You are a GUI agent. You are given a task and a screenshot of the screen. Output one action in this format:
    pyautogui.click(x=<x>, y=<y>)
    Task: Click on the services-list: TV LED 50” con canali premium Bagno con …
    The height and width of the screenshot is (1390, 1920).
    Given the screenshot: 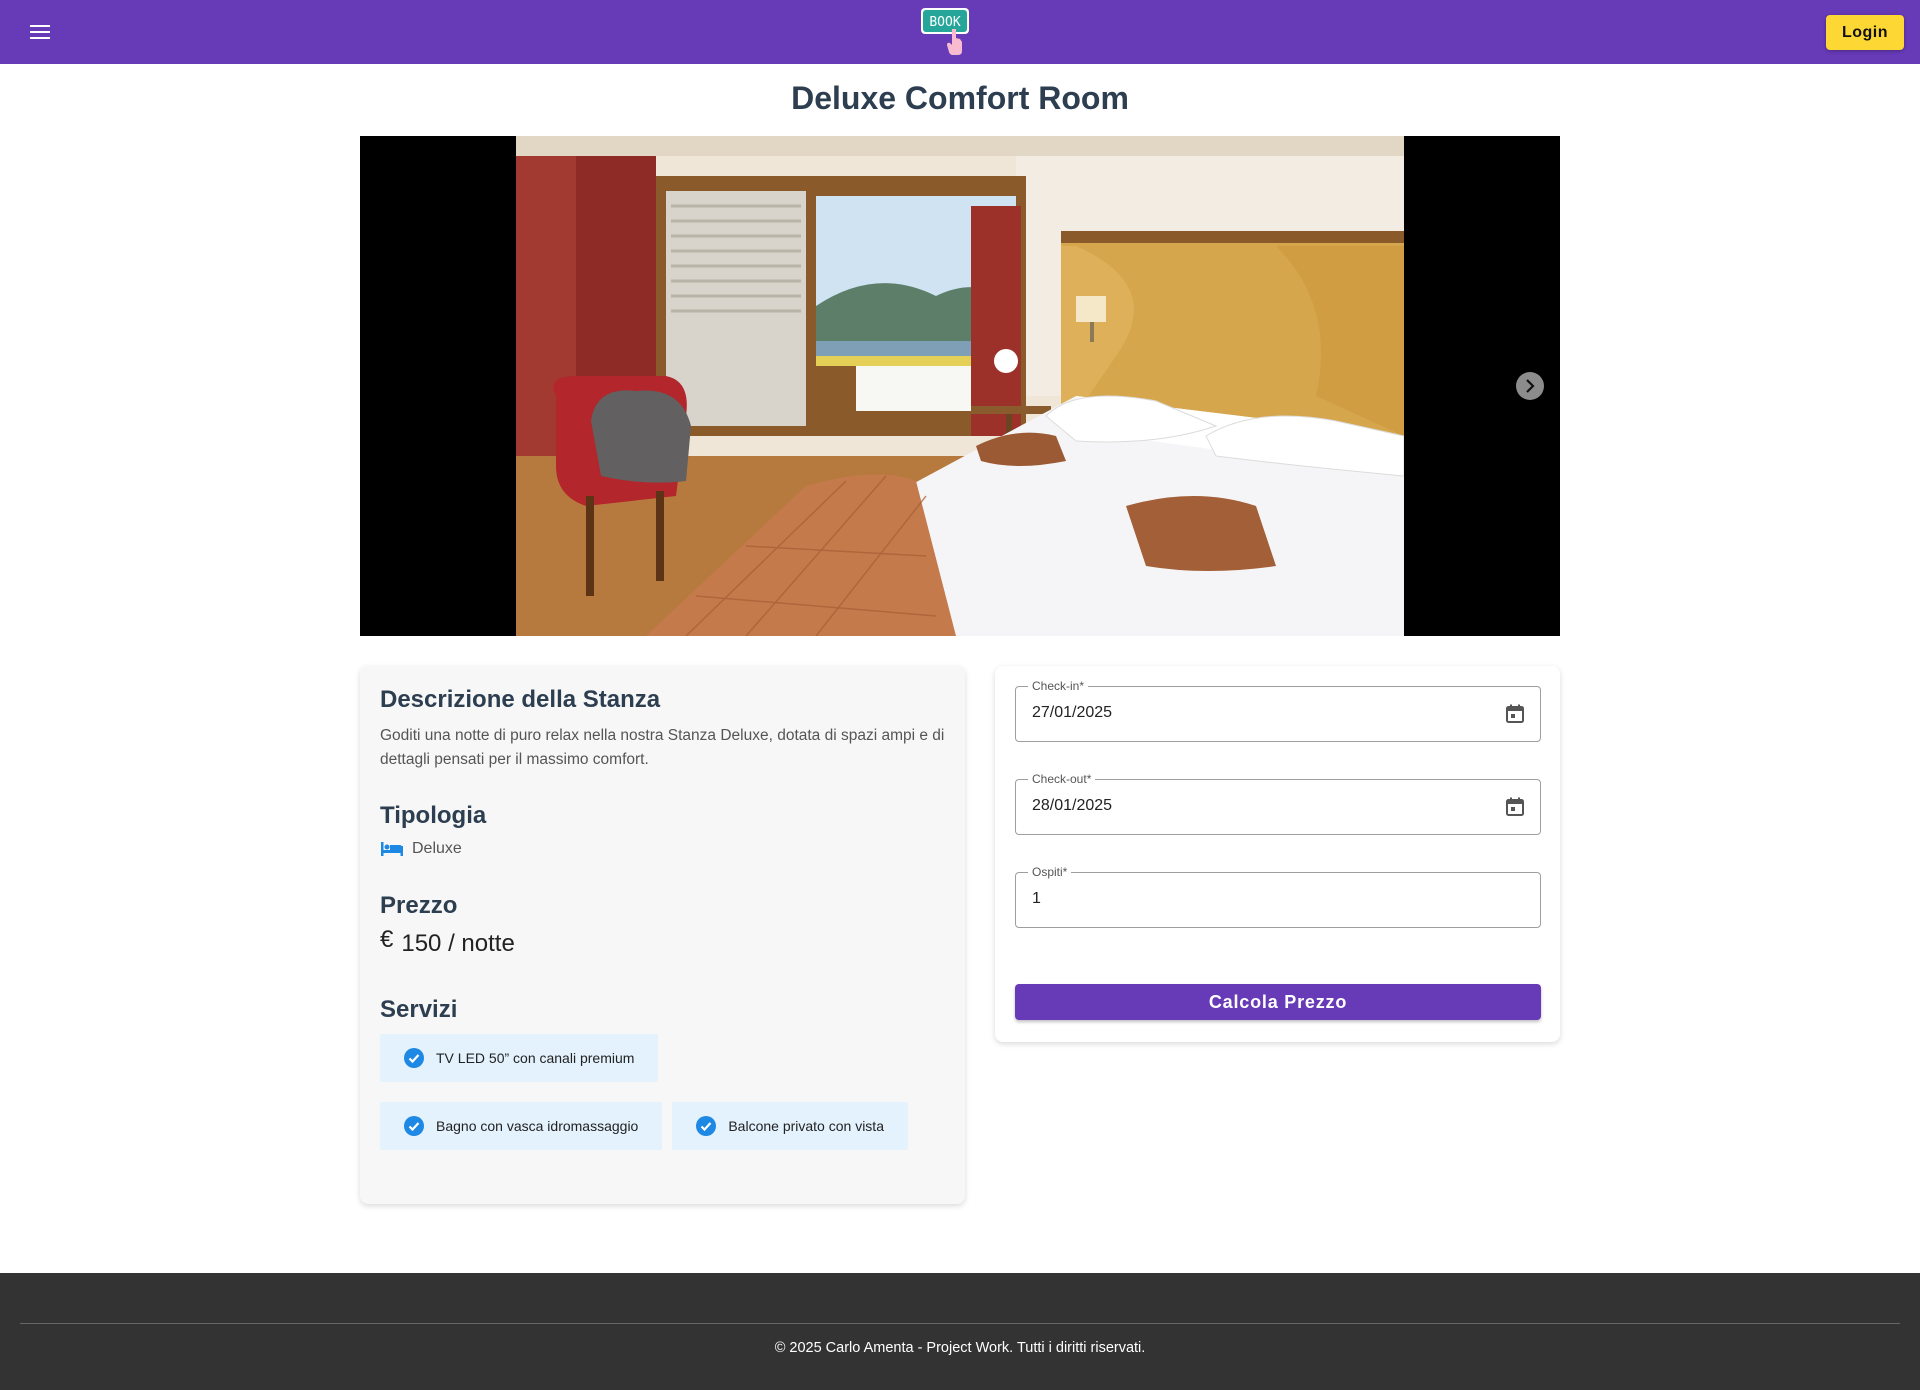 What is the action you would take?
    pyautogui.click(x=665, y=1092)
    